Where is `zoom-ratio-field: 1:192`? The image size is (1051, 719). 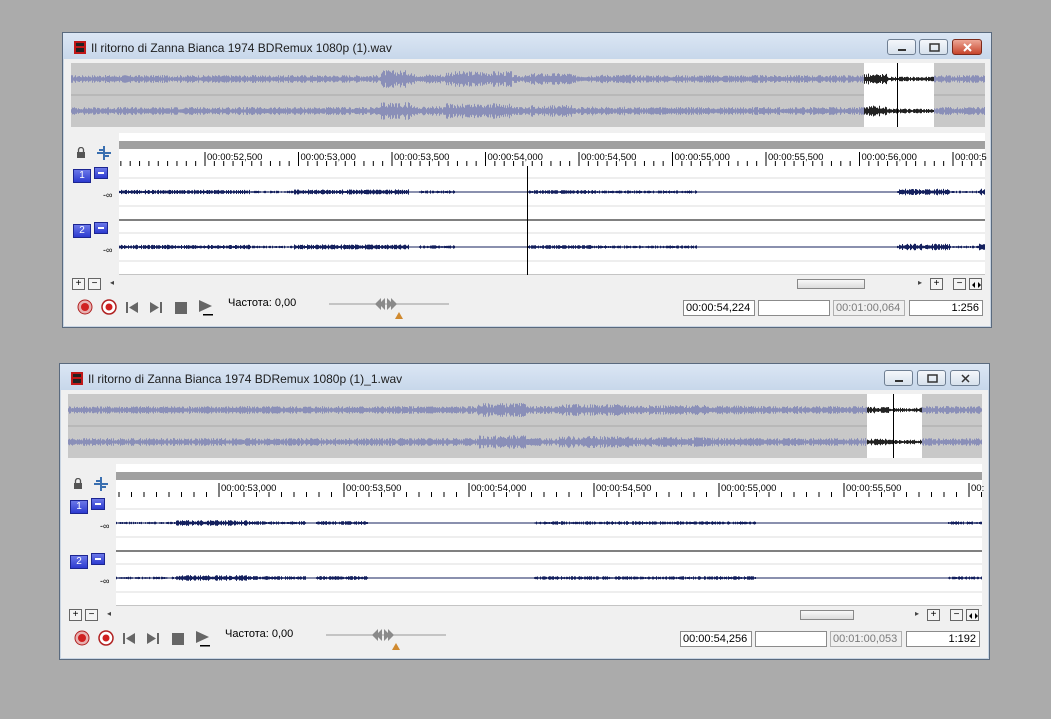 zoom-ratio-field: 1:192 is located at coordinates (943, 639).